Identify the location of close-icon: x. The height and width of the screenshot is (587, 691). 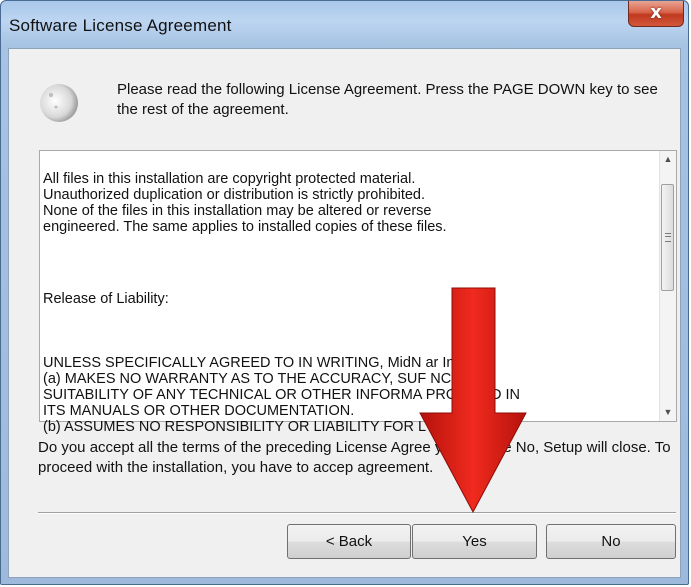
(656, 12).